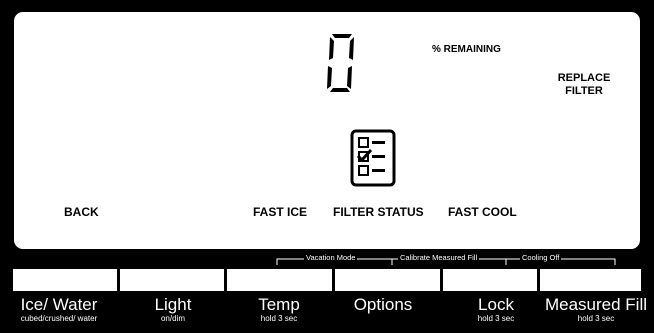  I want to click on temp-sublabel: hold 3 sec, so click(279, 318).